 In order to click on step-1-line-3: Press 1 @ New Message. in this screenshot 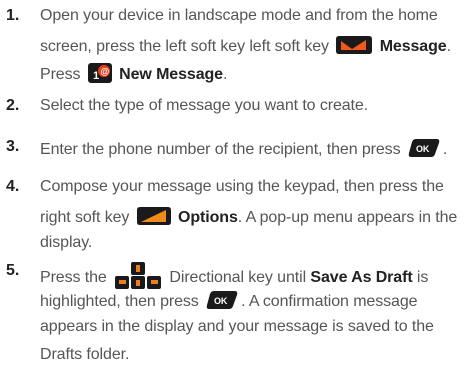, I will do `click(133, 73)`.